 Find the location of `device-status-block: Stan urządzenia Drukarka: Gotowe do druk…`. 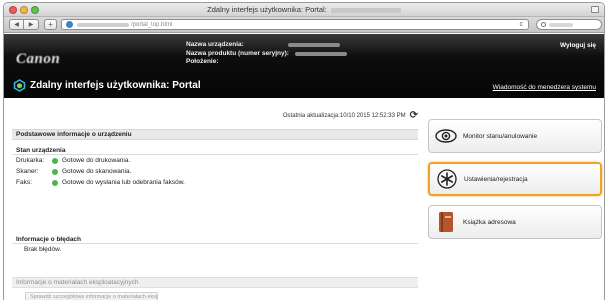

device-status-block: Stan urządzenia Drukarka: Gotowe do druk… is located at coordinates (215, 167).